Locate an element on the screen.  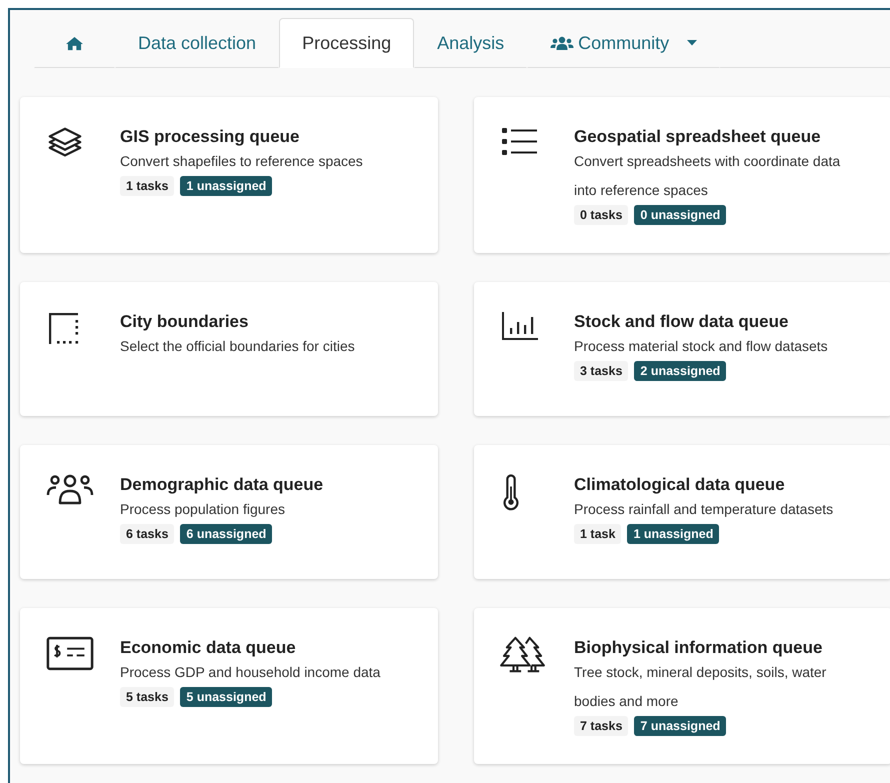
unassigned-count-badge: 7 unassigned is located at coordinates (680, 726).